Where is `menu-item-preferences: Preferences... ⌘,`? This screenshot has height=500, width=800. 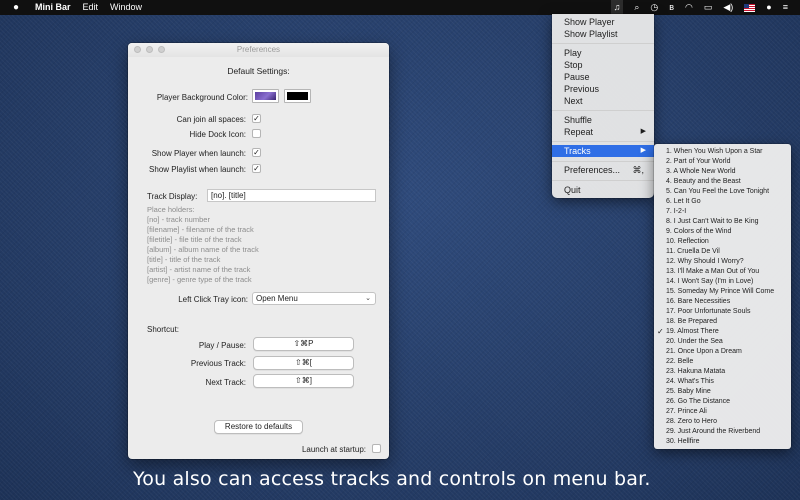
menu-item-preferences: Preferences... ⌘, is located at coordinates (603, 170).